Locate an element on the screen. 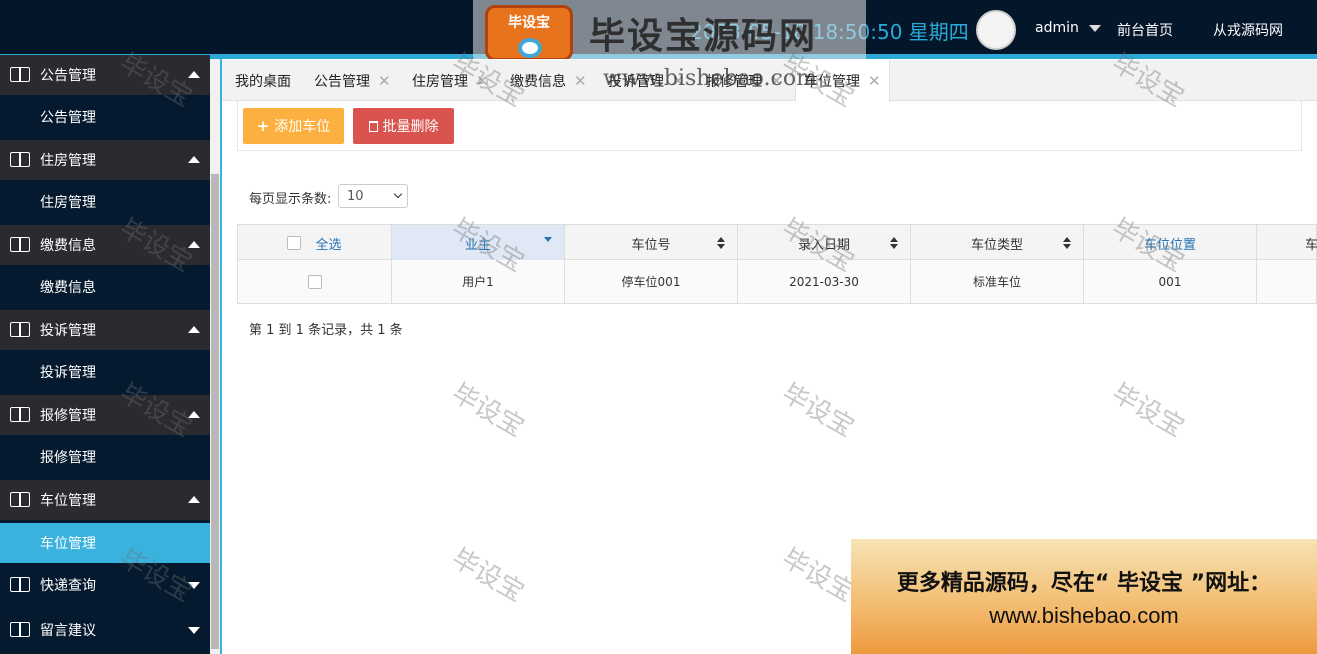 The height and width of the screenshot is (654, 1317). sidebar-group-complaint: 投诉管理 is located at coordinates (105, 330).